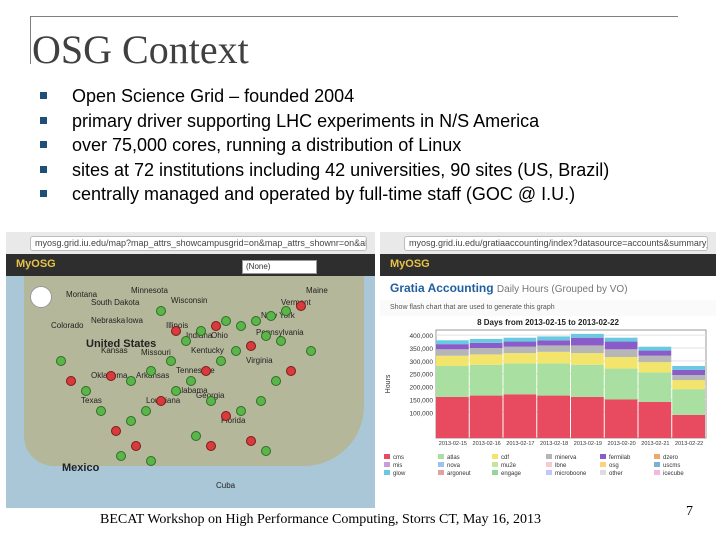  Describe the element at coordinates (190, 265) in the screenshot. I see `myosg-navbar: MyOSG (None)` at that location.